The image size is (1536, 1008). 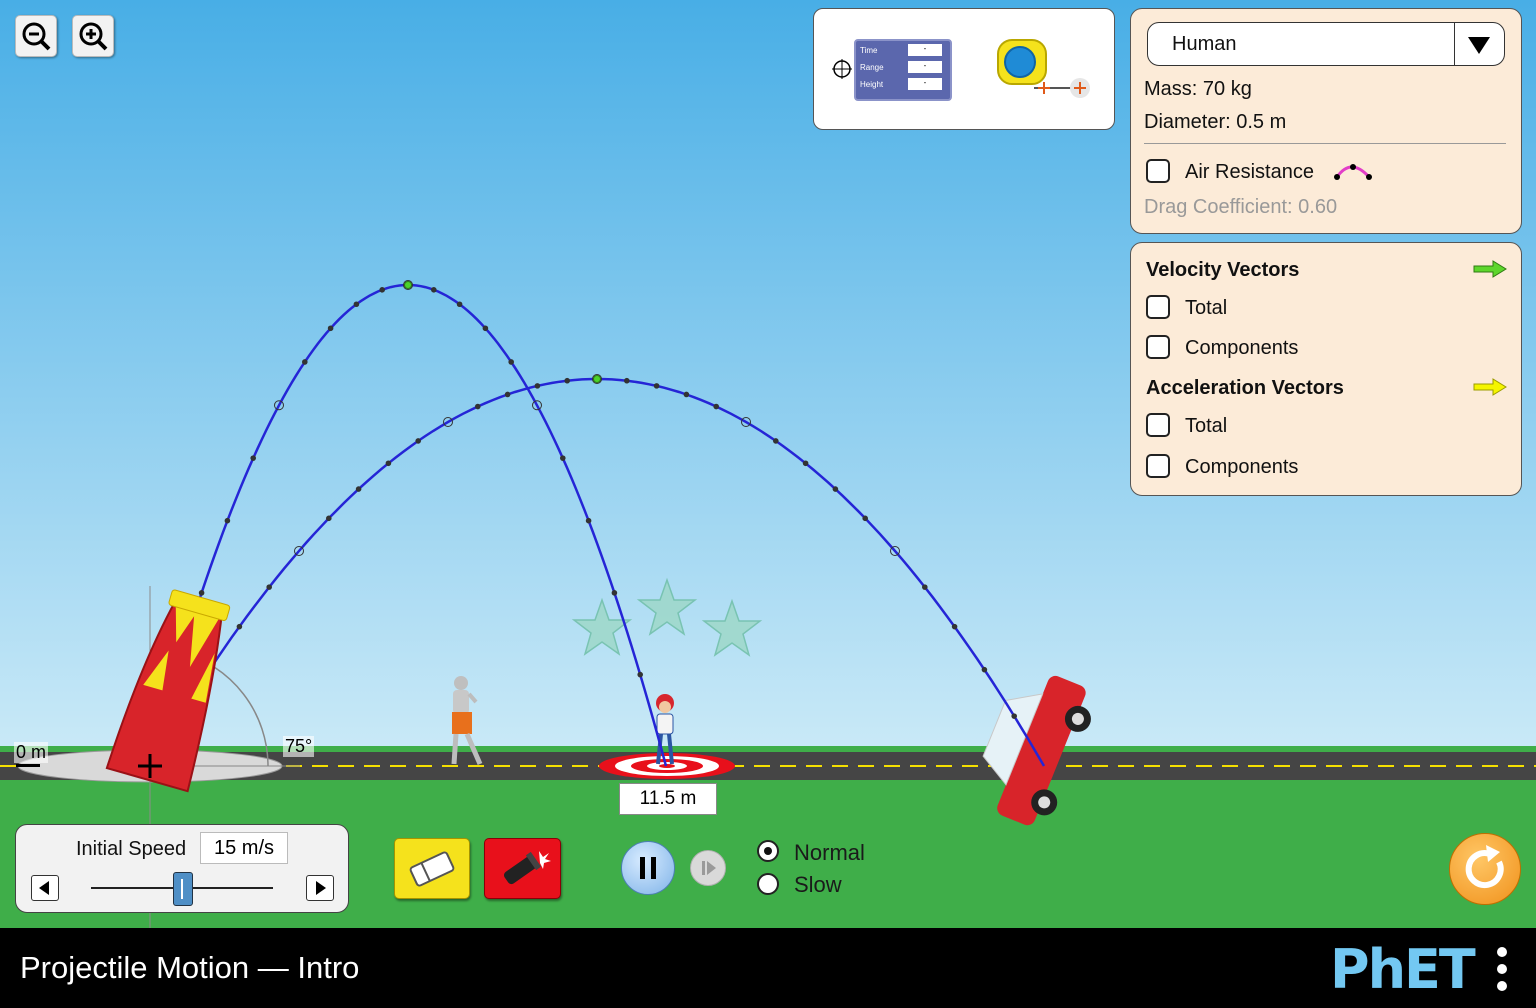 I want to click on pause-button, so click(x=648, y=868).